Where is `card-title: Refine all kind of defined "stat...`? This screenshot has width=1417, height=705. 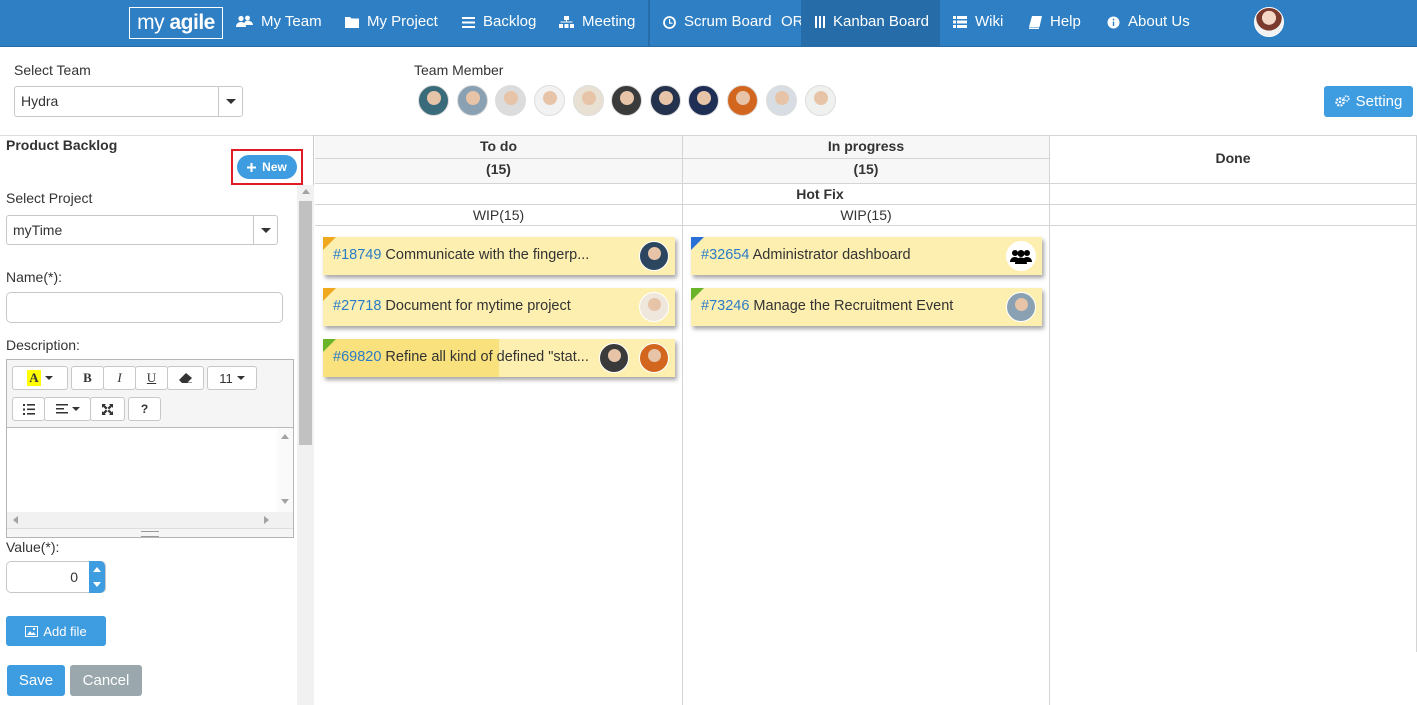
card-title: Refine all kind of defined "stat... is located at coordinates (487, 357).